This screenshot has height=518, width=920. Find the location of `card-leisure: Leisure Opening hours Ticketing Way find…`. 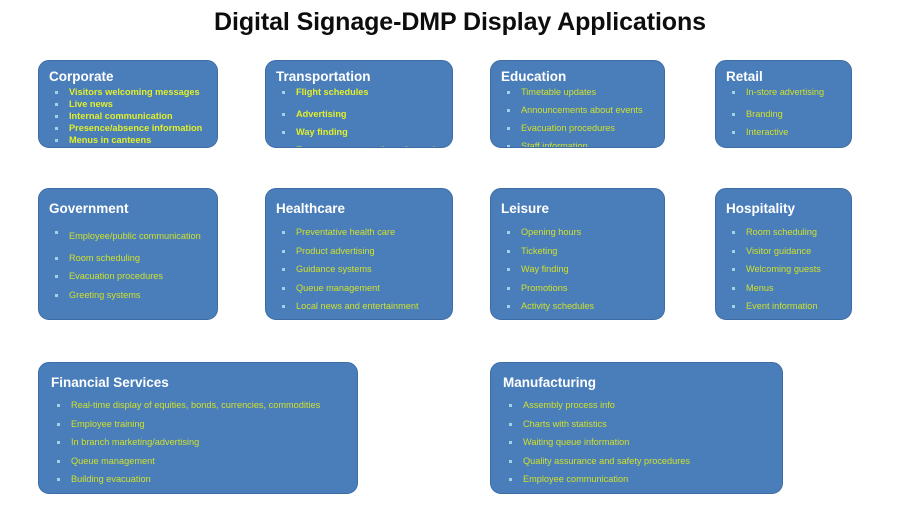

card-leisure: Leisure Opening hours Ticketing Way find… is located at coordinates (577, 254).